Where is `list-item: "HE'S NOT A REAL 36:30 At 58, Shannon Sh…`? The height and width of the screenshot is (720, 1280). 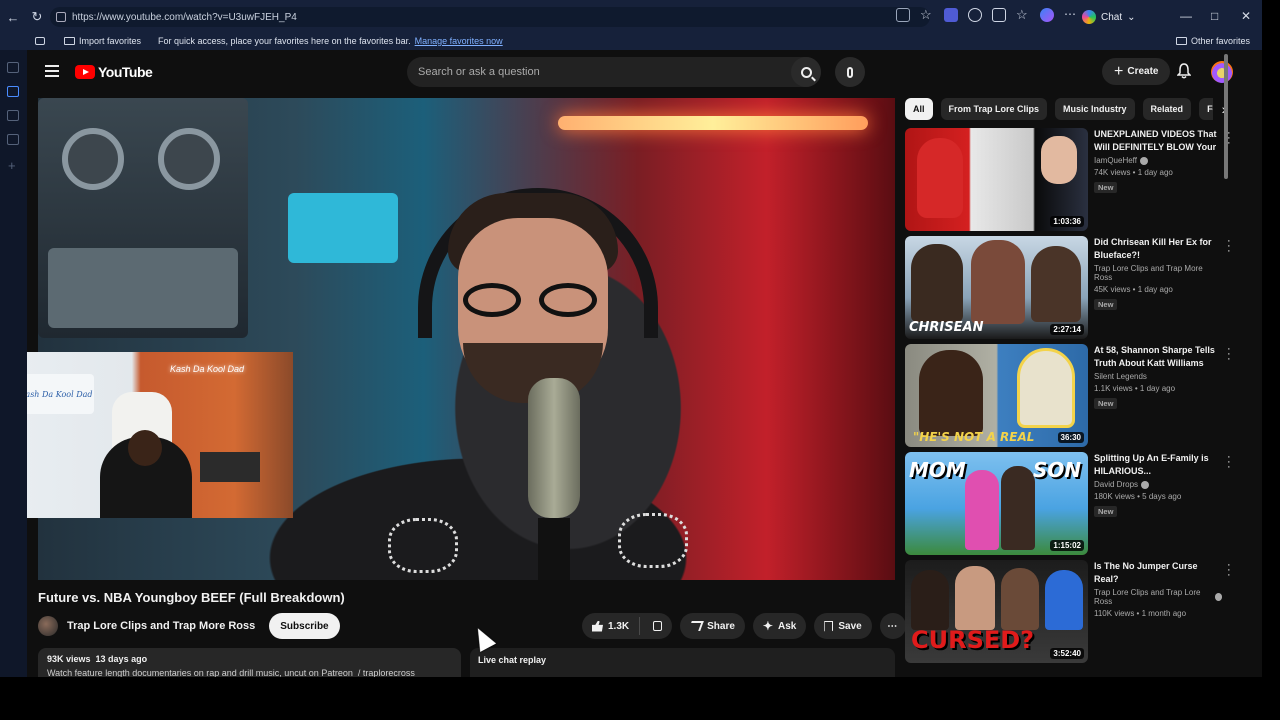
list-item: "HE'S NOT A REAL 36:30 At 58, Shannon Sh… is located at coordinates (1070, 396).